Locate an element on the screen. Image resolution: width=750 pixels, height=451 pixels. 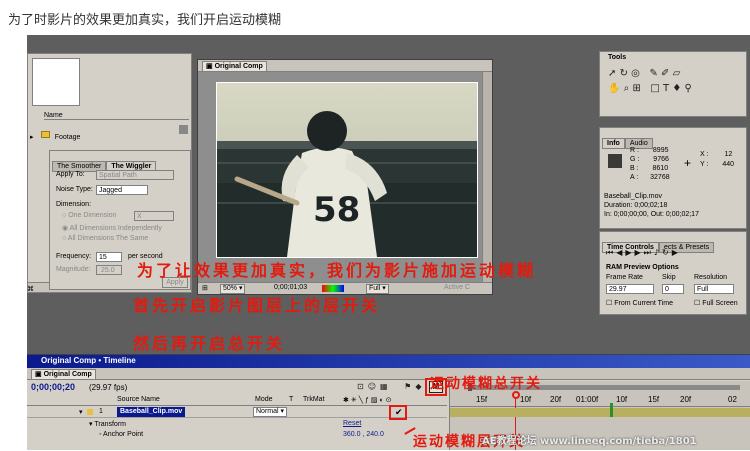
layer-color-label is located at coordinates (90, 412).